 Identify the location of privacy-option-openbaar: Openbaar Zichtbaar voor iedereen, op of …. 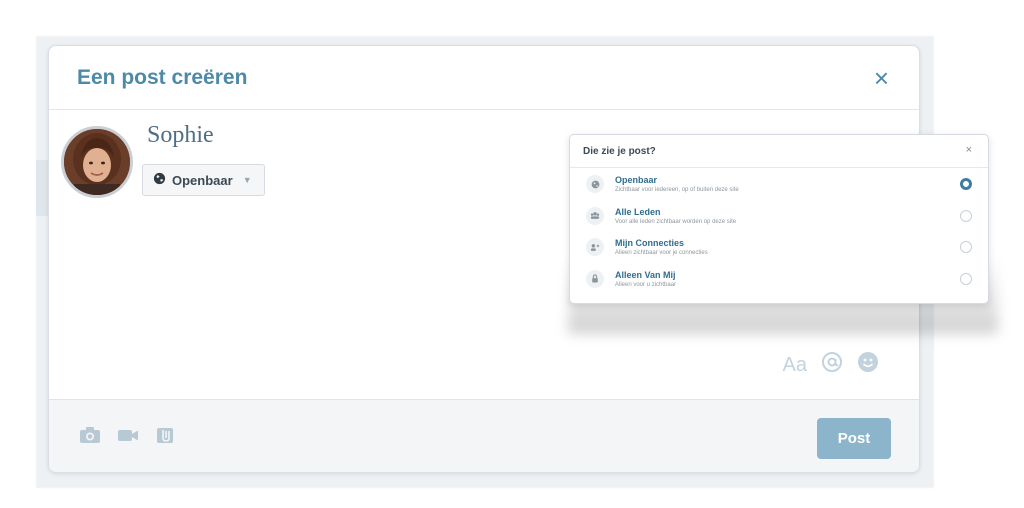
(779, 184).